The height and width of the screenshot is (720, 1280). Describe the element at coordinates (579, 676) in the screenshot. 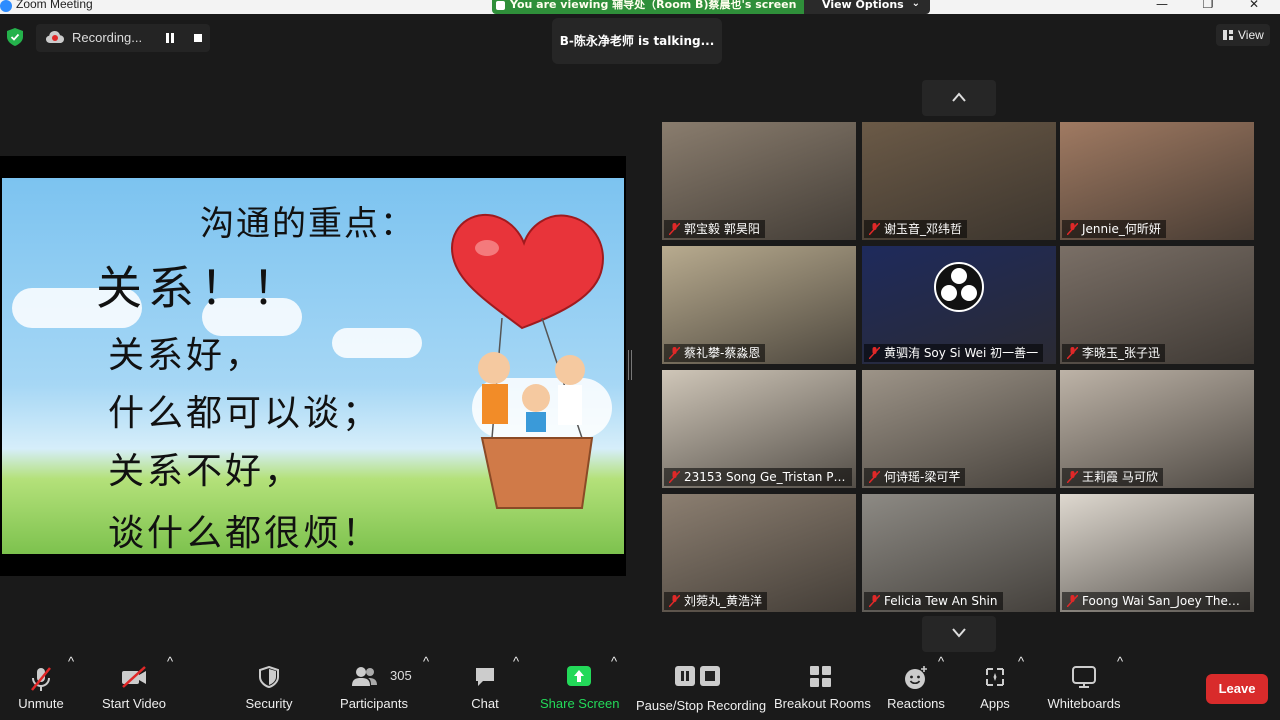

I see `share-screen-icon` at that location.